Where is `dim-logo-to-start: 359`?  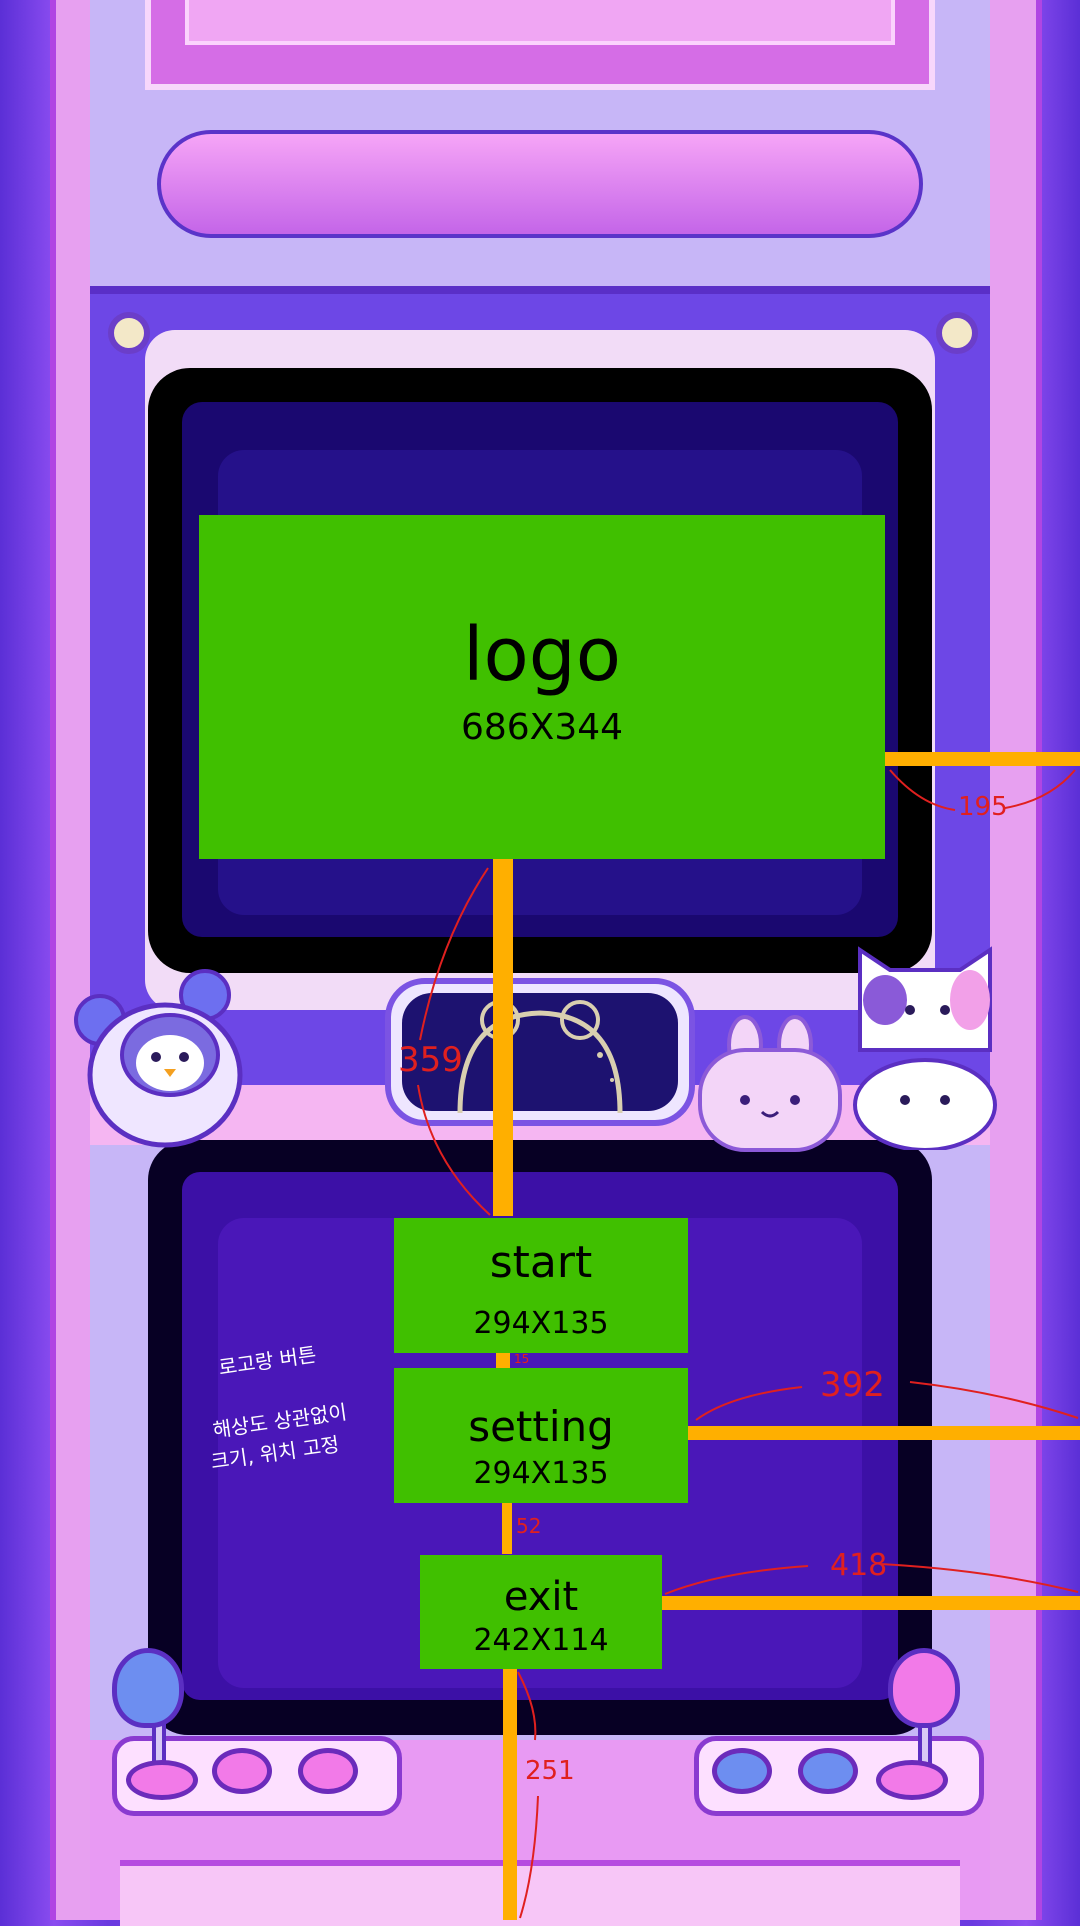
dim-logo-to-start: 359 is located at coordinates (430, 1060).